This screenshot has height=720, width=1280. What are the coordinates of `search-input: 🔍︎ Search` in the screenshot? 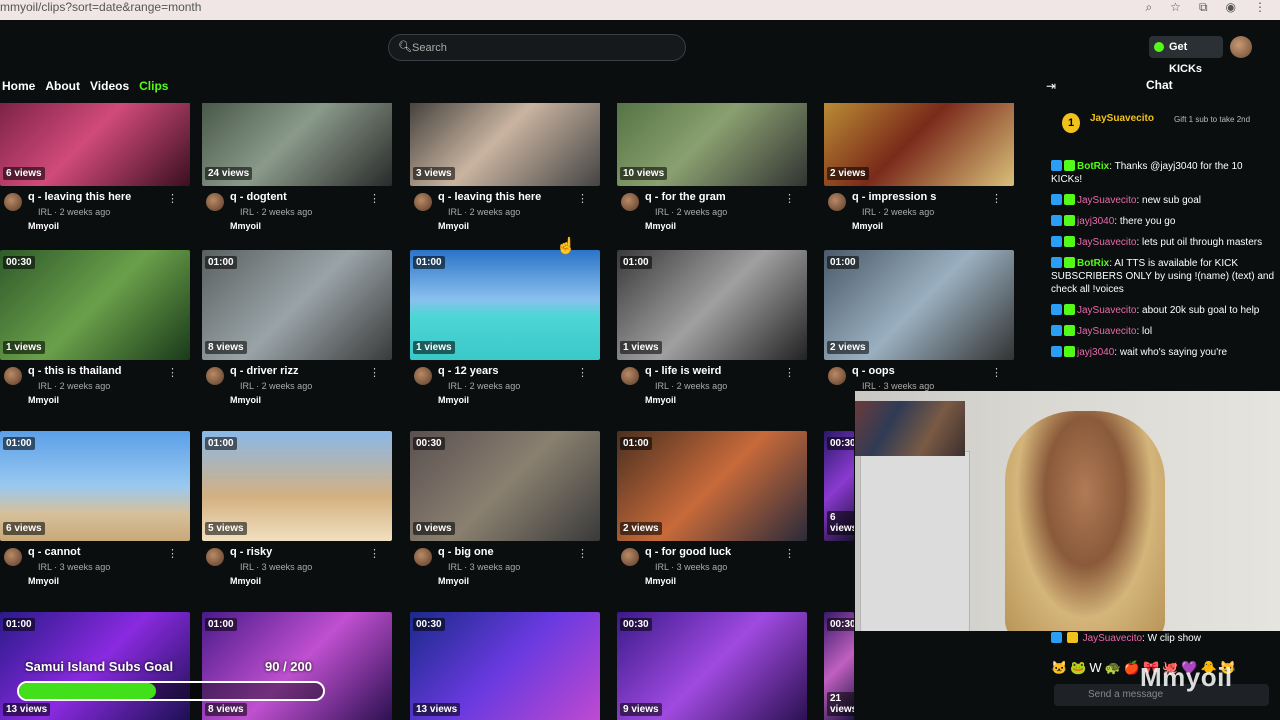 It's located at (537, 47).